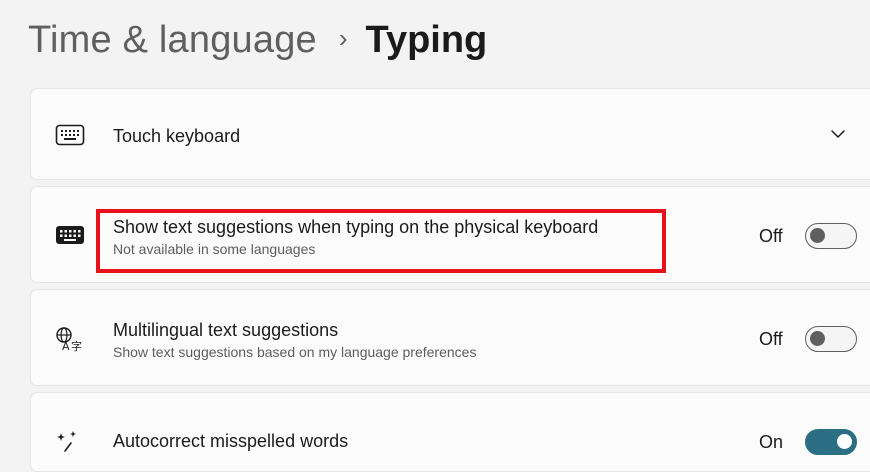 This screenshot has height=472, width=870. I want to click on multilingual-suggestions-toggle, so click(831, 339).